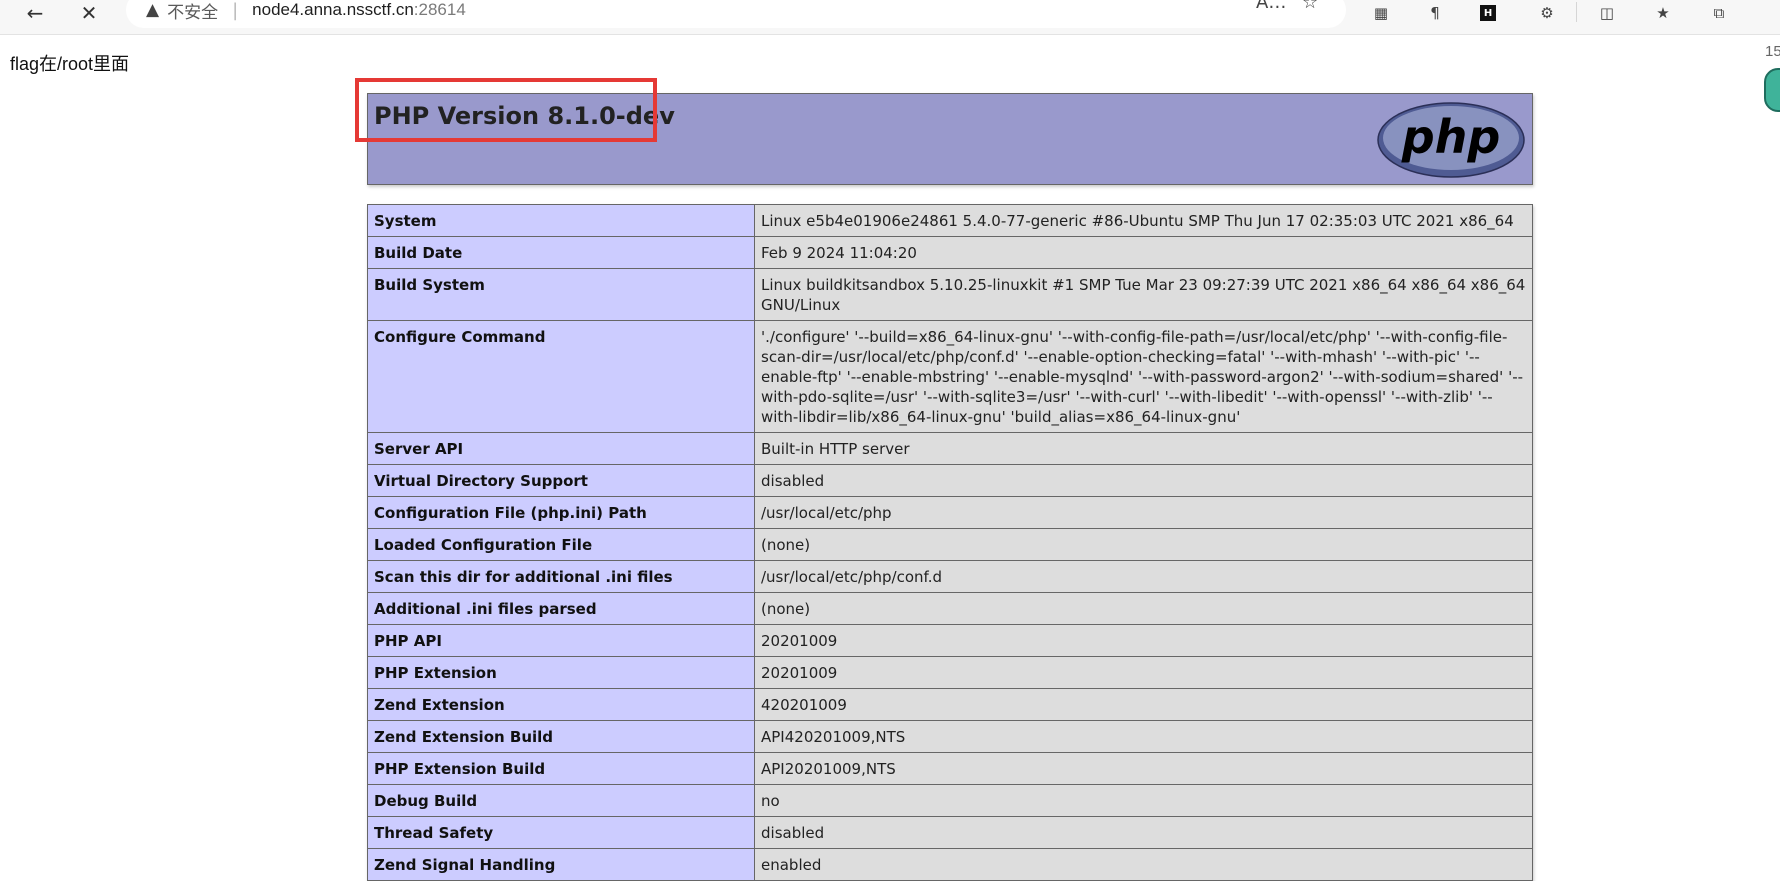 The height and width of the screenshot is (881, 1780). I want to click on row-value: disabled, so click(1143, 480).